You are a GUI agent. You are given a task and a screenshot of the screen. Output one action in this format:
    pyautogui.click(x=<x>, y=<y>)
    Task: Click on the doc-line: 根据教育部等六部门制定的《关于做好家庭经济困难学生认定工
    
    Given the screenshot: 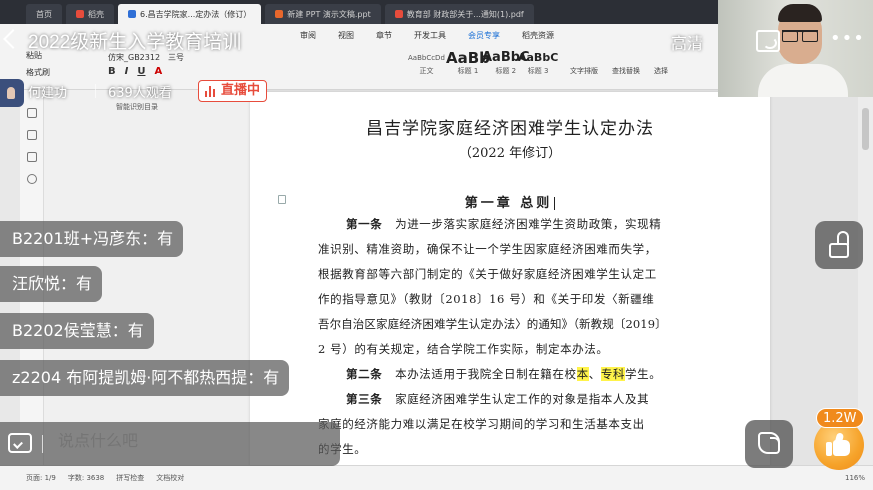 What is the action you would take?
    pyautogui.click(x=487, y=274)
    